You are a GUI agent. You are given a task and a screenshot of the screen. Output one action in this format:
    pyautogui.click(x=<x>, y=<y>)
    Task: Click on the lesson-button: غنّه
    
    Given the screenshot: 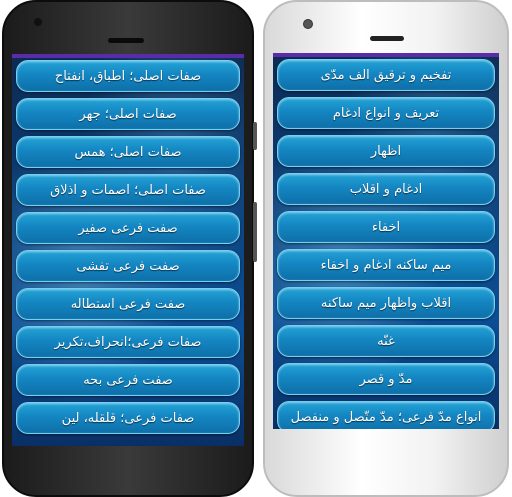 What is the action you would take?
    pyautogui.click(x=386, y=341)
    